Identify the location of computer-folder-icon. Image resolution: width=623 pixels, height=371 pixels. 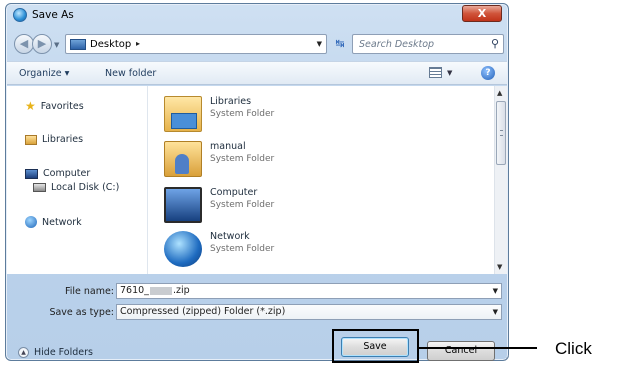
(183, 205).